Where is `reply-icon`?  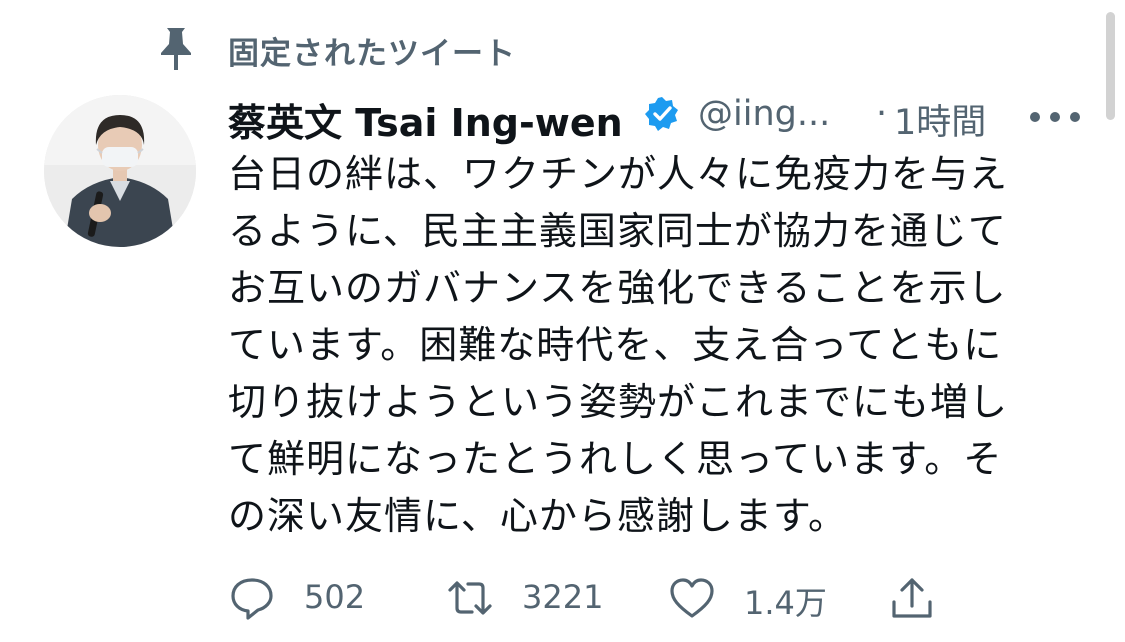 reply-icon is located at coordinates (252, 599).